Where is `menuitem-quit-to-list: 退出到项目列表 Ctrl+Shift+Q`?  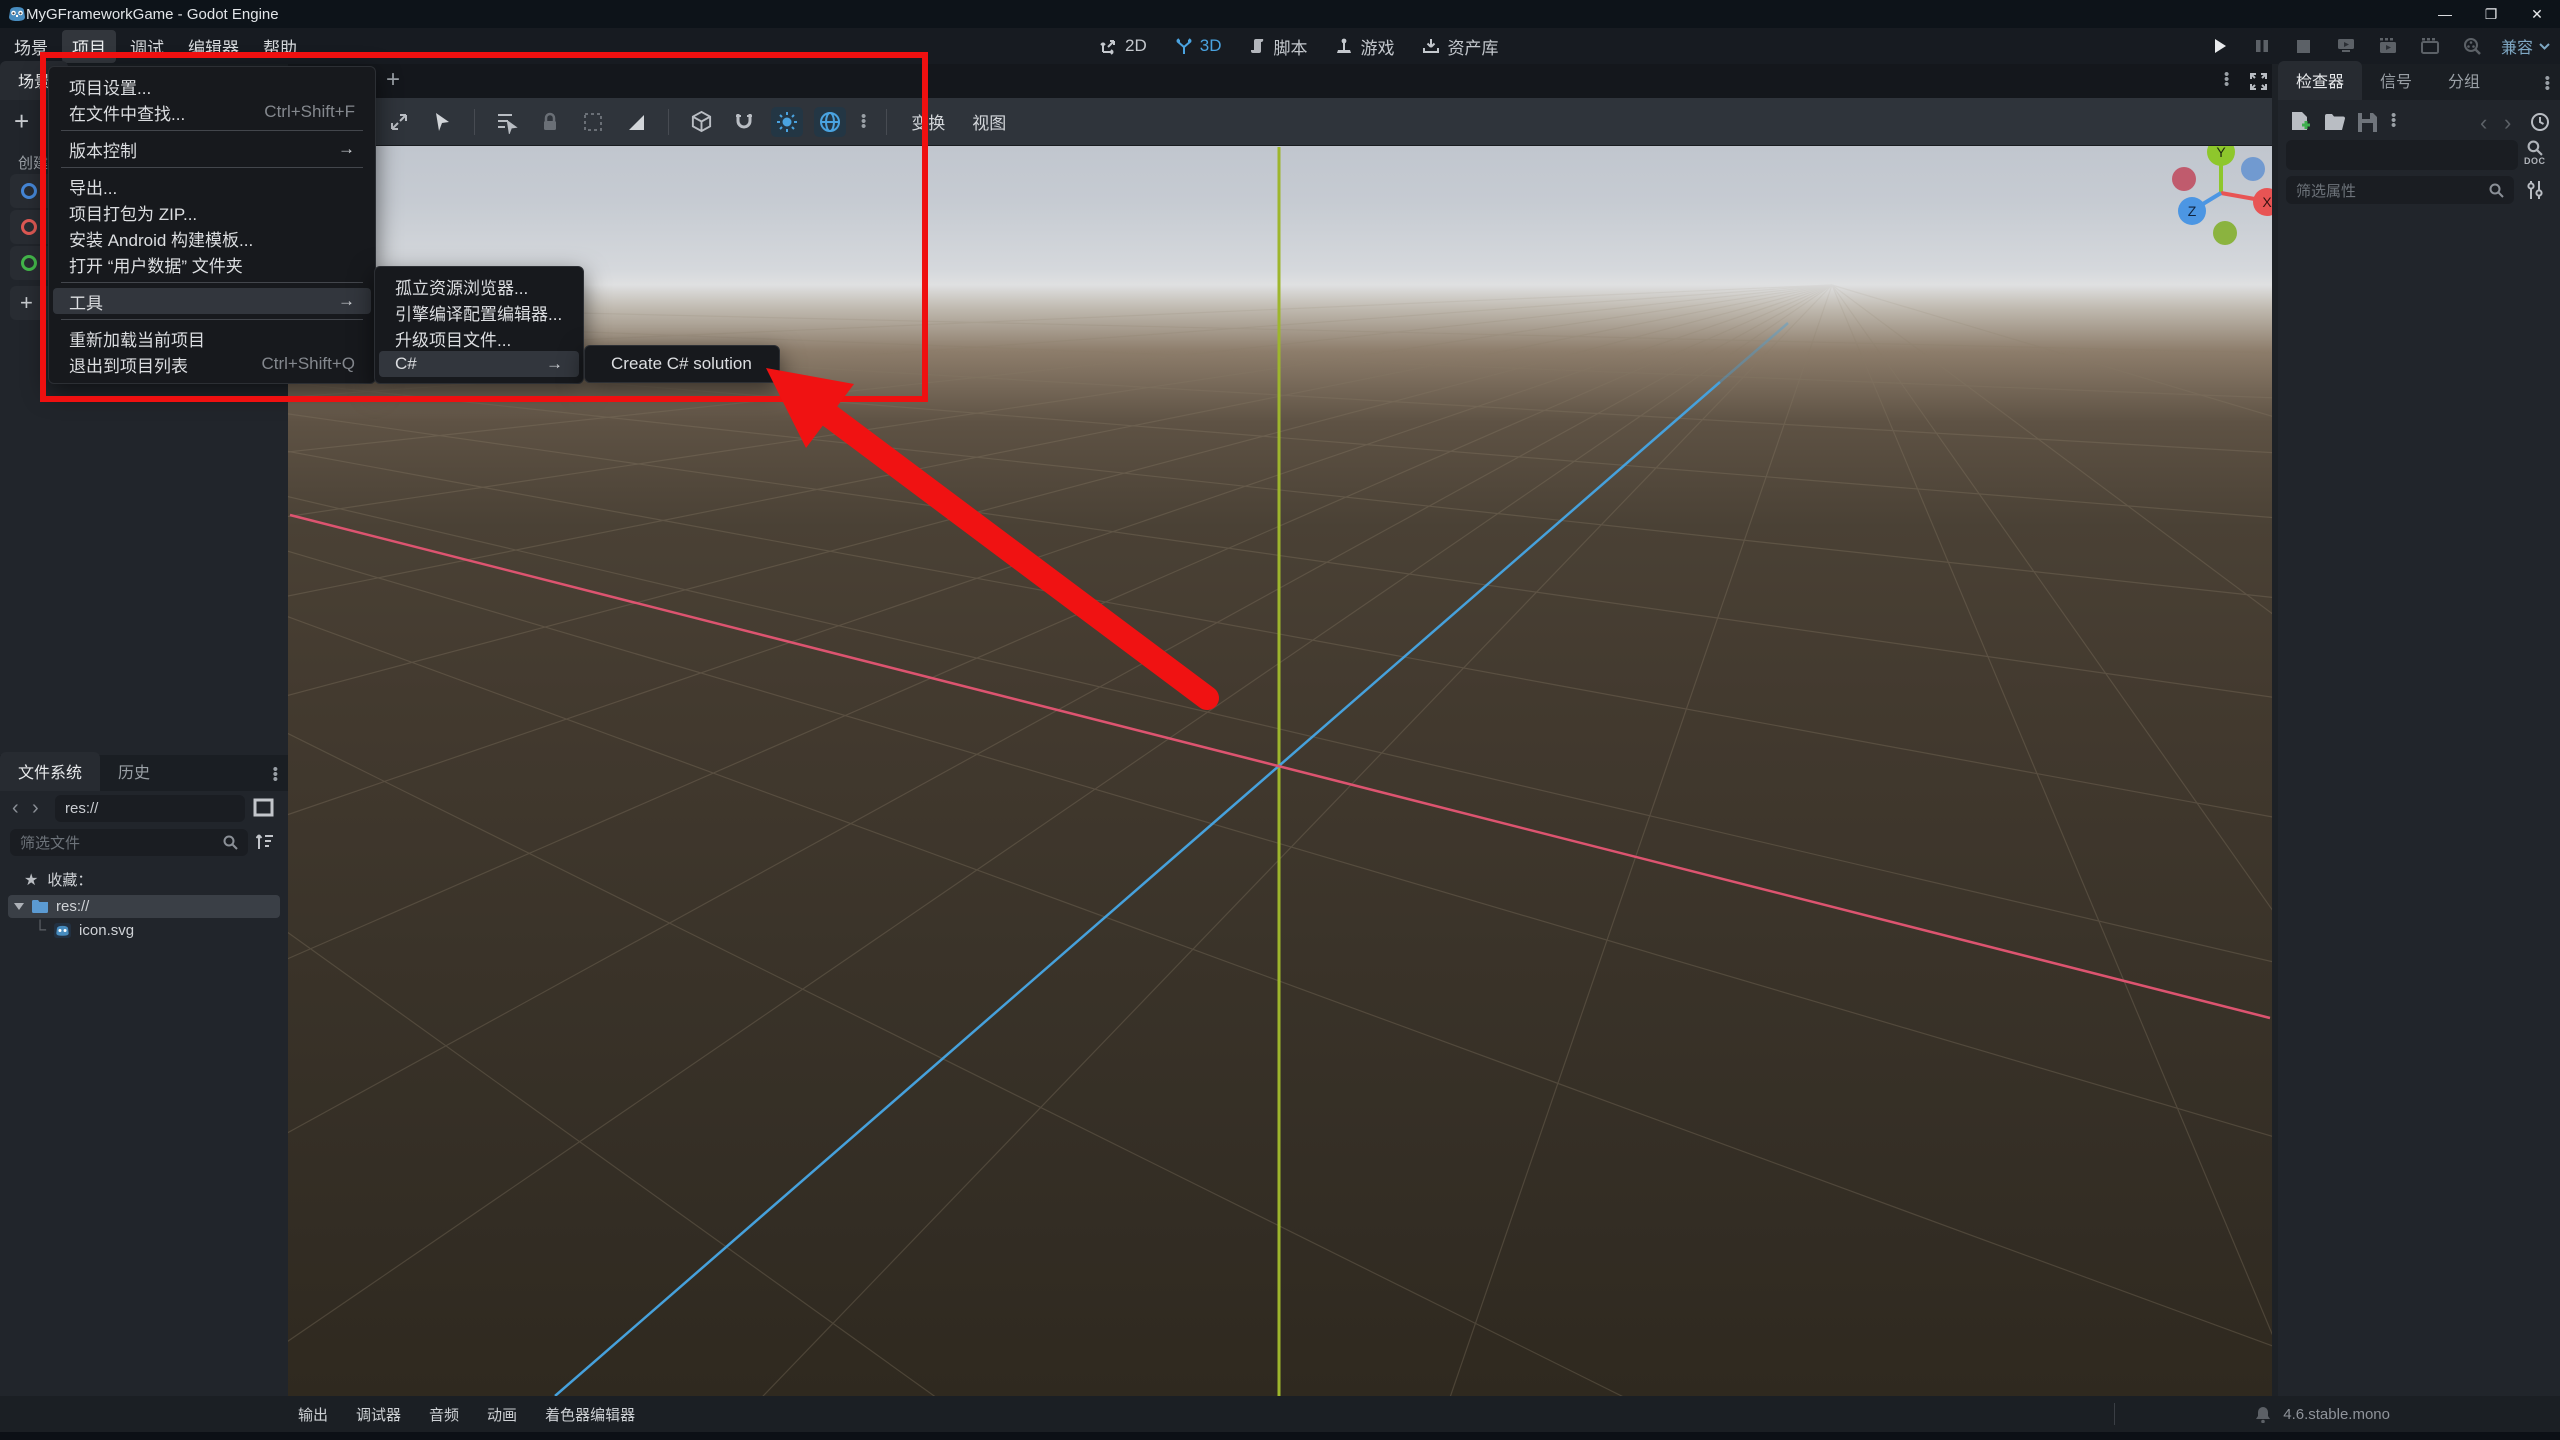
menuitem-quit-to-list: 退出到项目列表 Ctrl+Shift+Q is located at coordinates (212, 364).